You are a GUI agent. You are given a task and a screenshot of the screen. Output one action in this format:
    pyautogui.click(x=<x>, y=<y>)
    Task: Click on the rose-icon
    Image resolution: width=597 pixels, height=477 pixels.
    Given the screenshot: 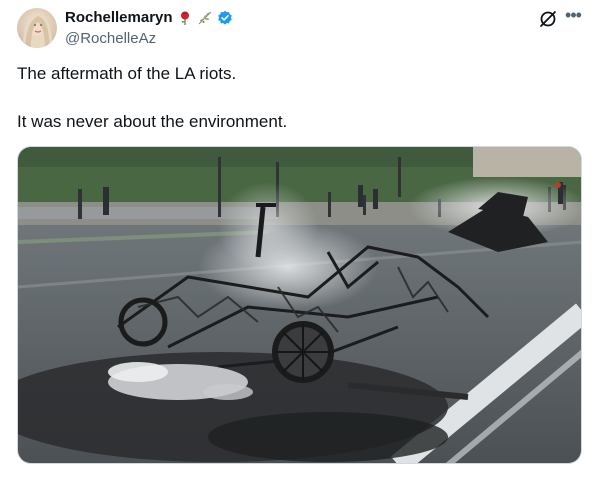 What is the action you would take?
    pyautogui.click(x=185, y=18)
    